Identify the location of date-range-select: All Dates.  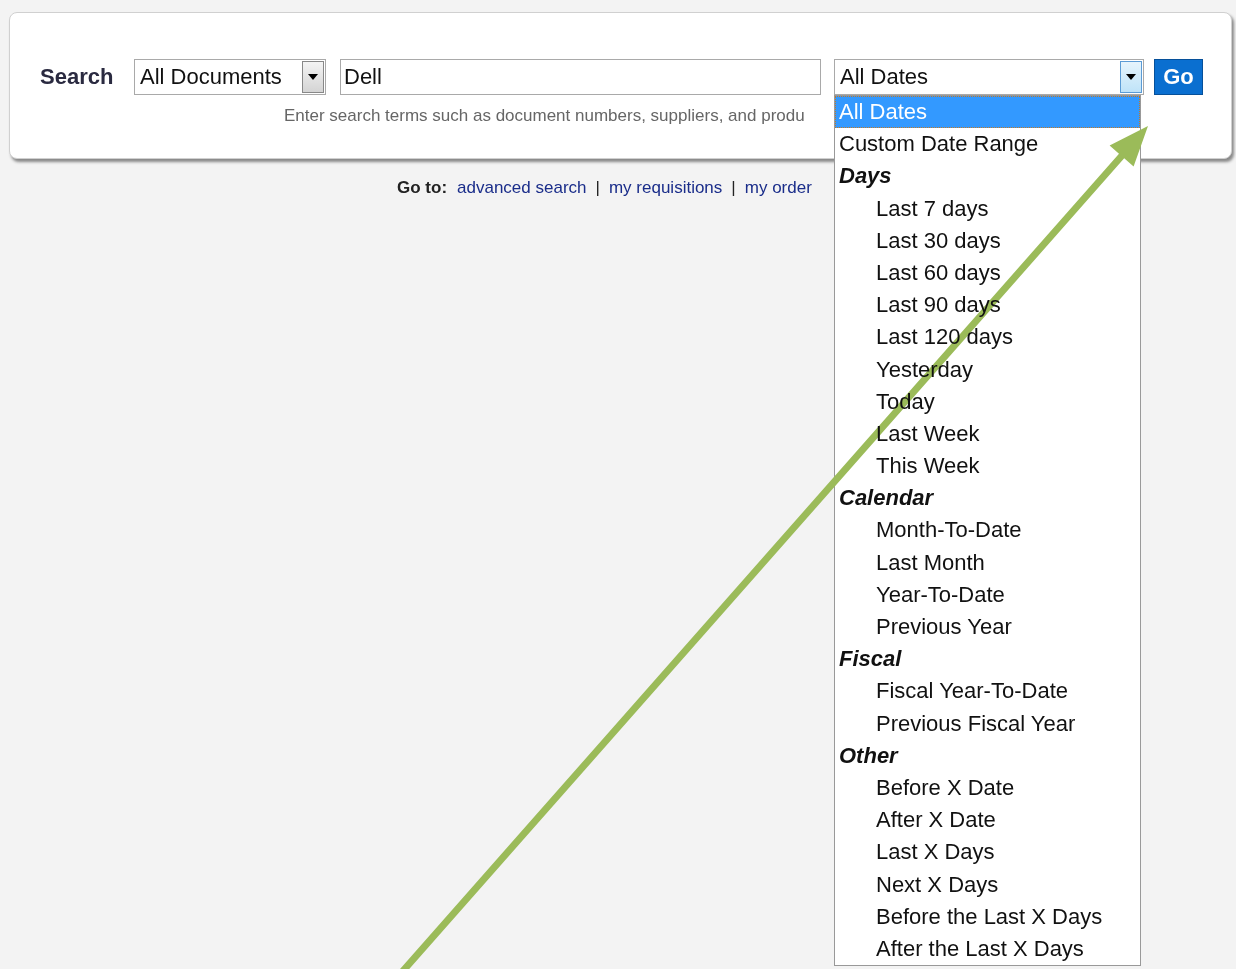
(989, 77).